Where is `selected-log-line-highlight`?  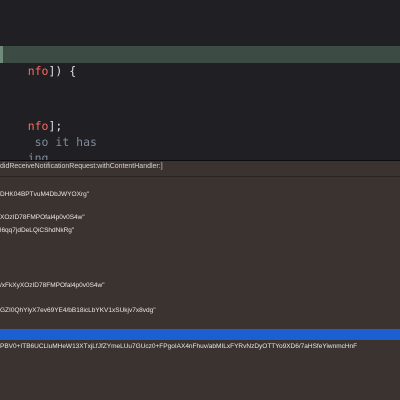
selected-log-line-highlight is located at coordinates (200, 334).